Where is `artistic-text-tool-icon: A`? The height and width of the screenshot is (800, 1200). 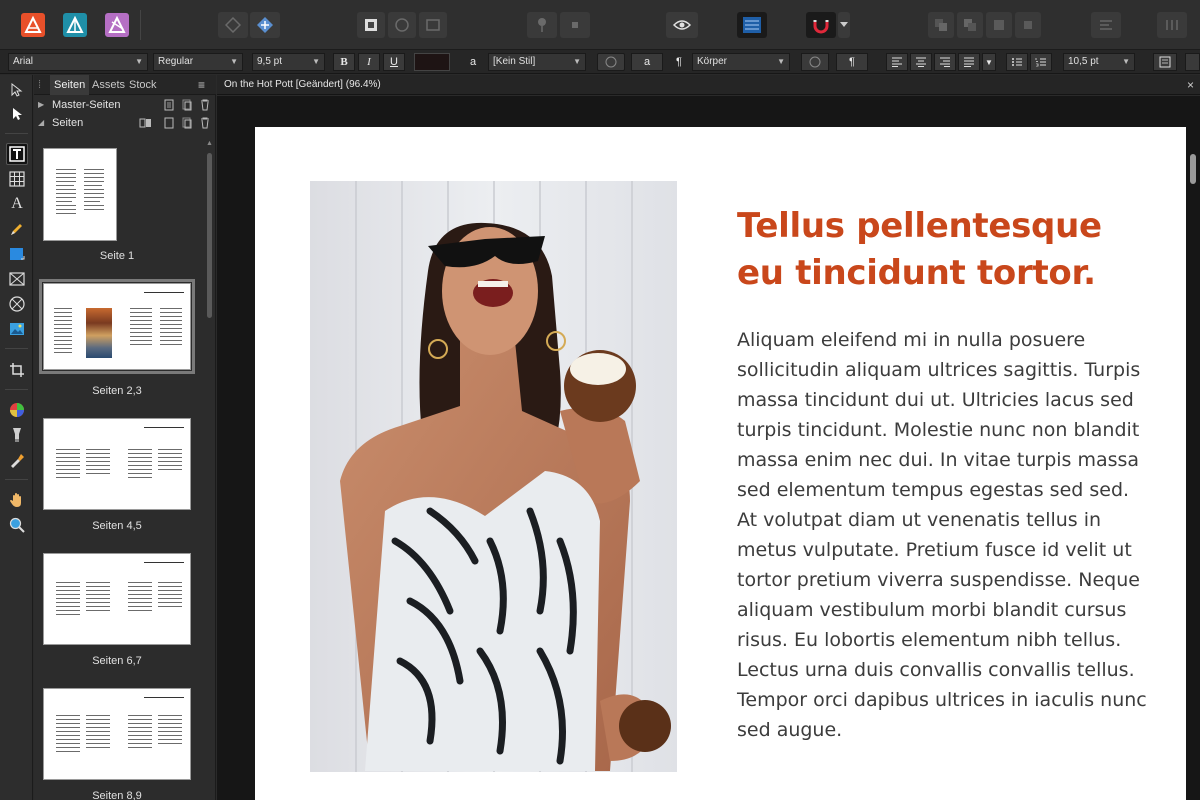 artistic-text-tool-icon: A is located at coordinates (17, 204).